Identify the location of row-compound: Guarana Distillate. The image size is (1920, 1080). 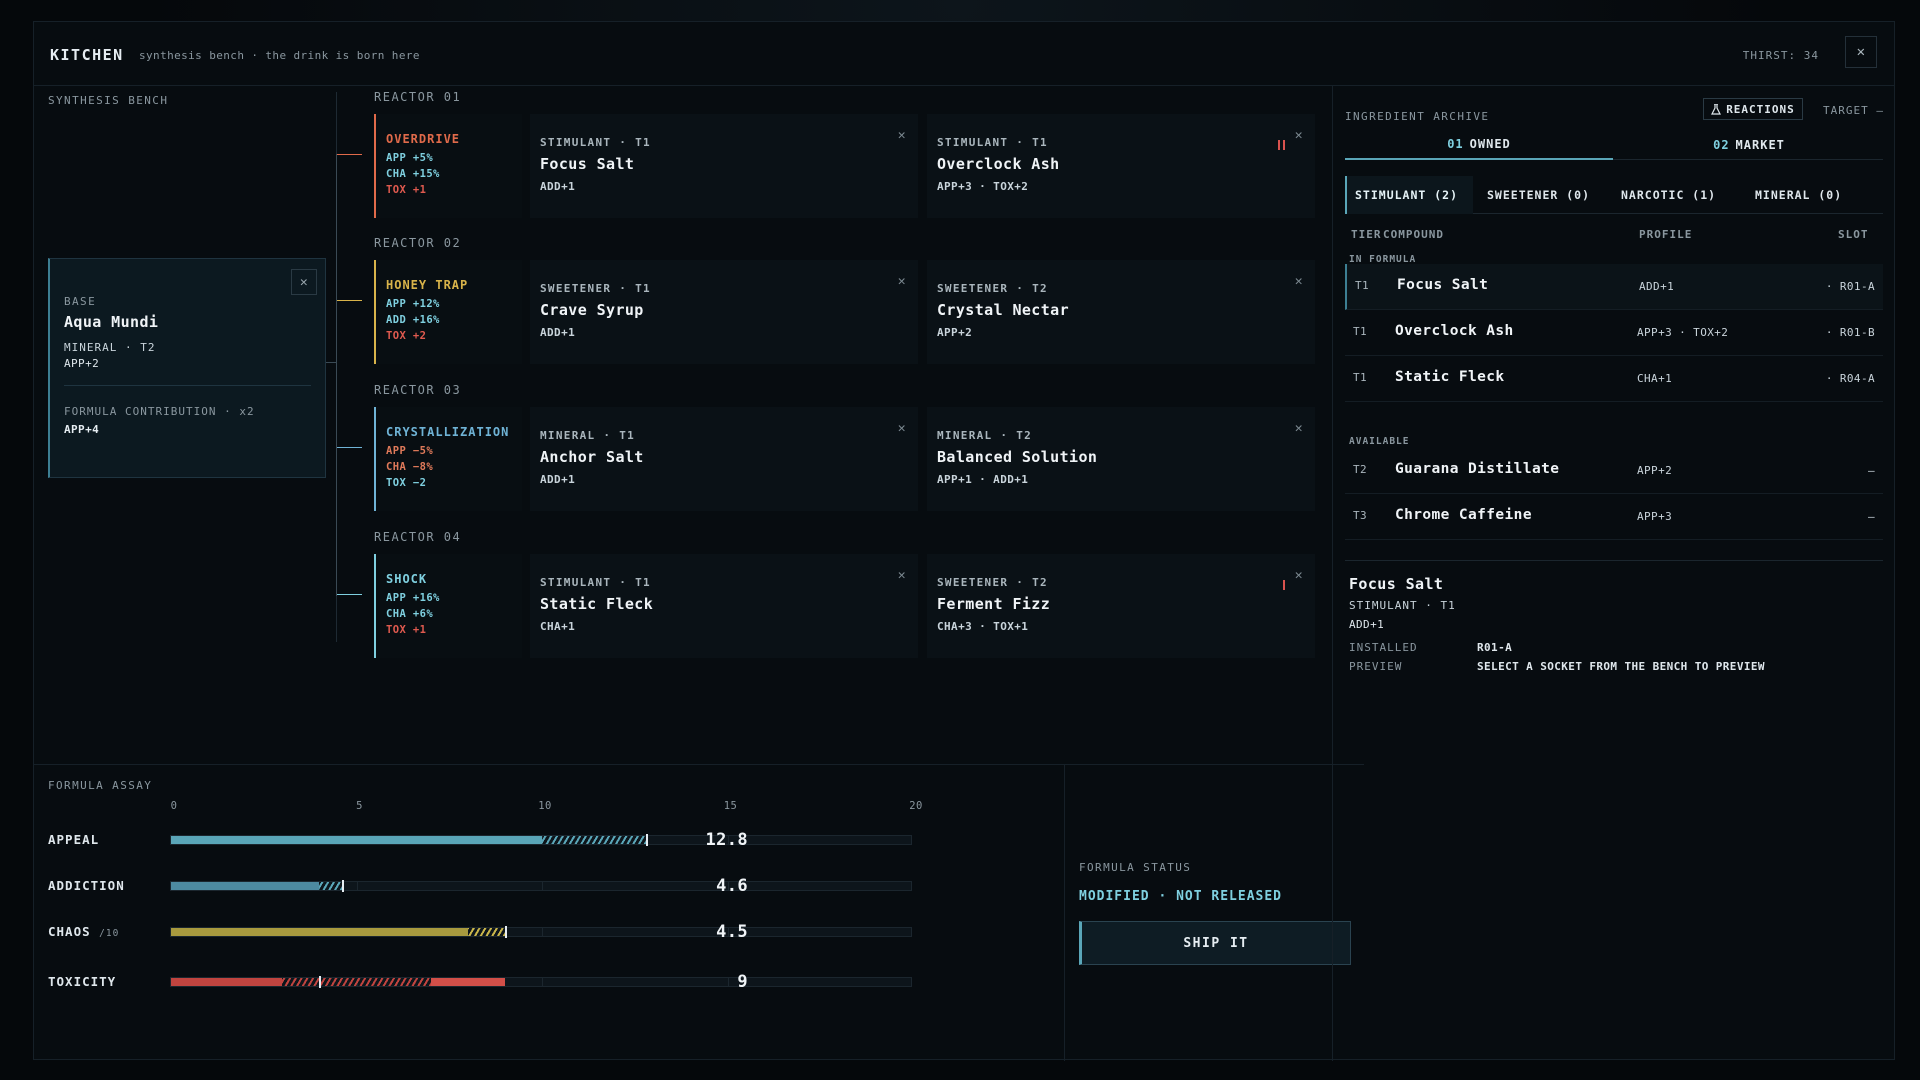
(1477, 469).